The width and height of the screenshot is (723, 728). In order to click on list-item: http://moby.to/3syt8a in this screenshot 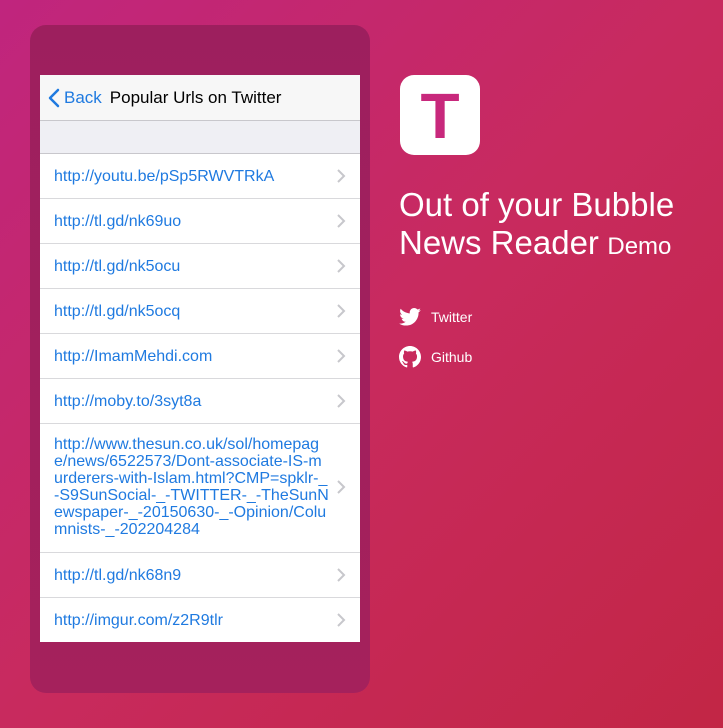, I will do `click(200, 401)`.